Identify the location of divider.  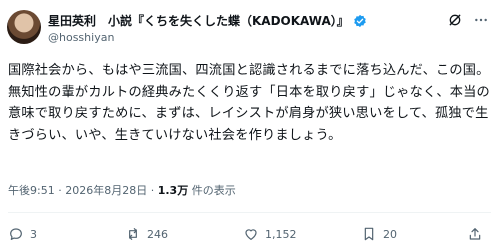
(249, 212).